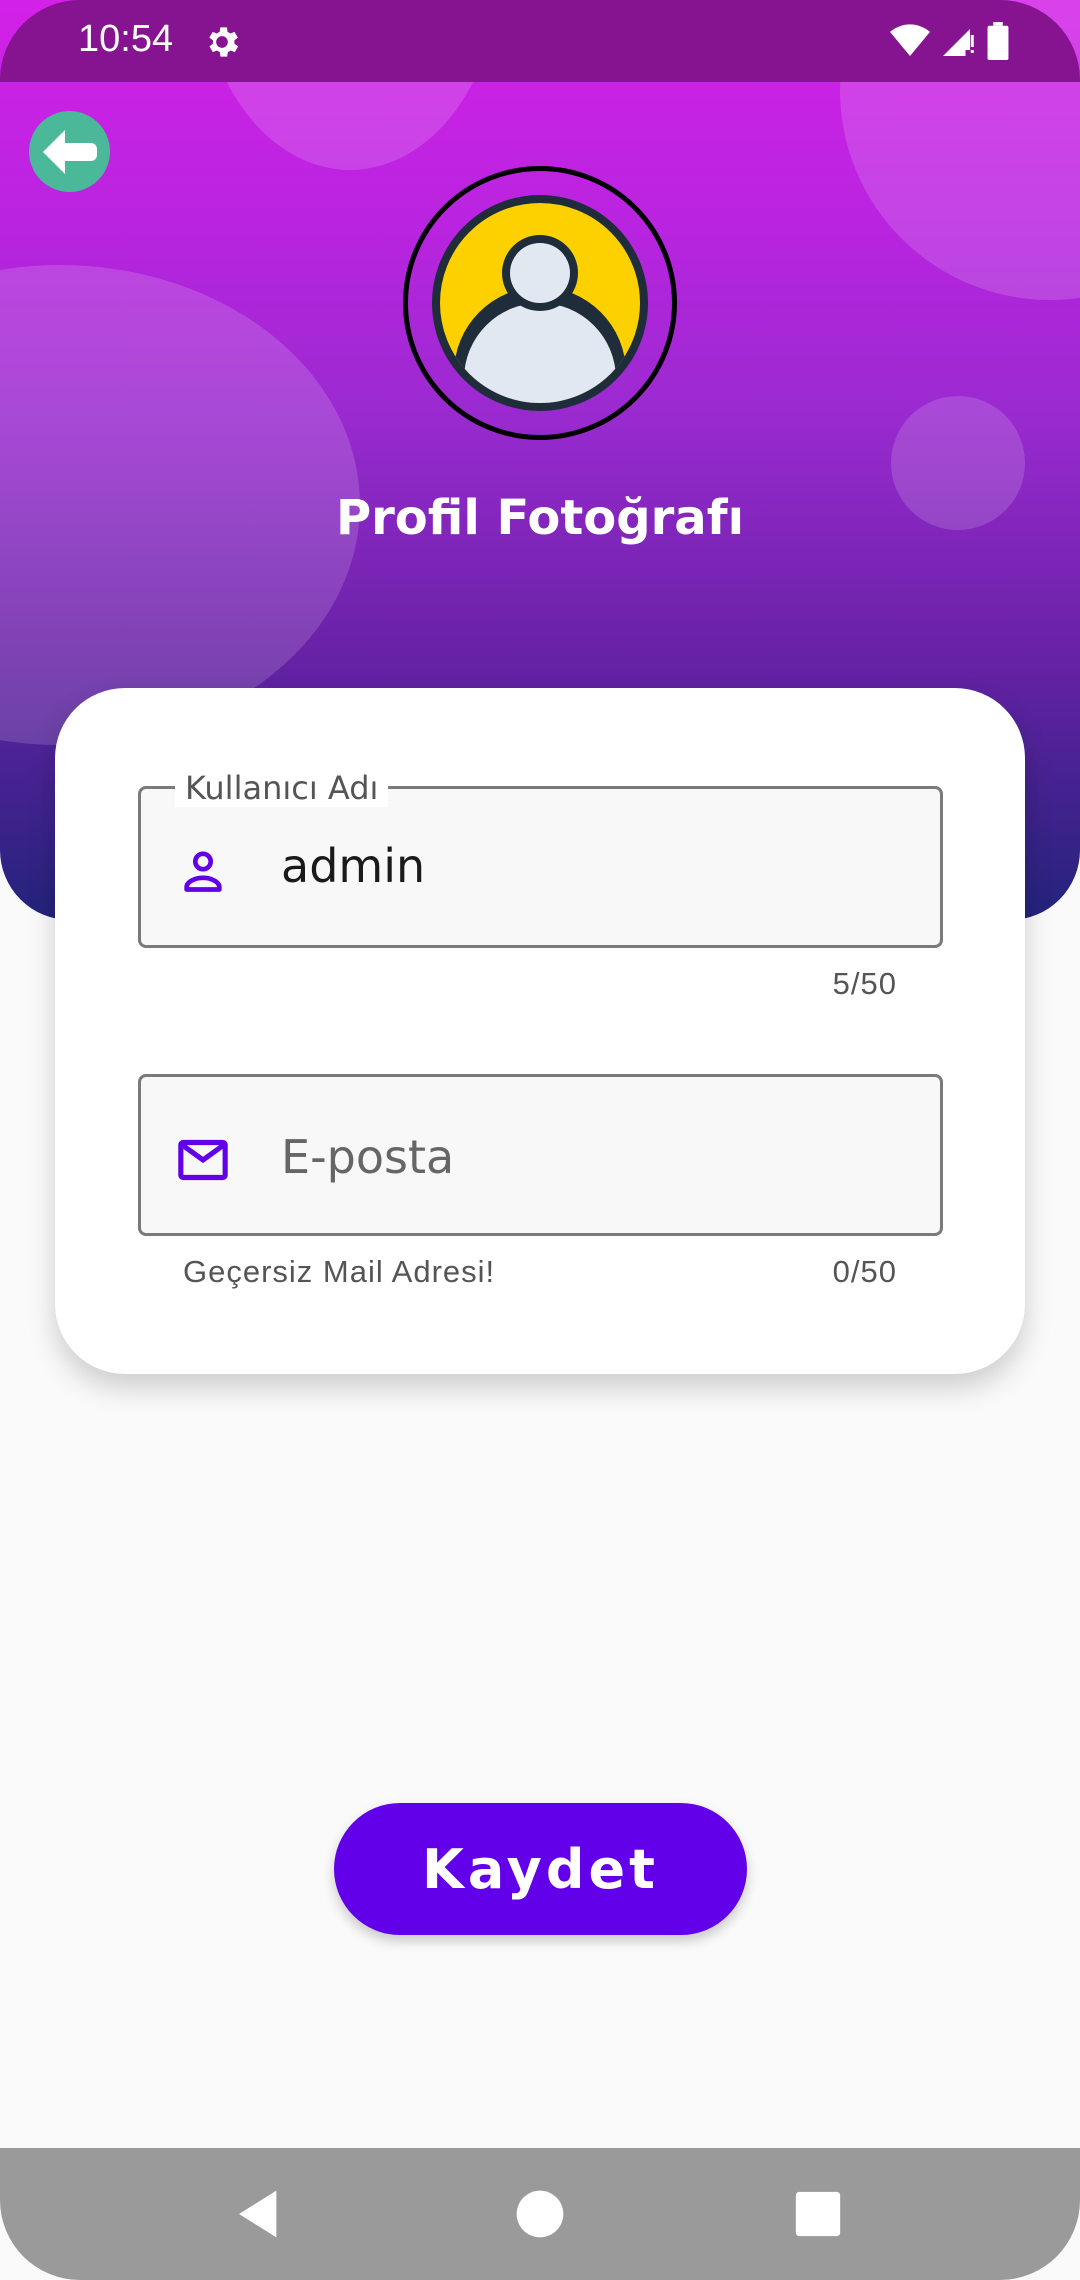 The image size is (1080, 2280). What do you see at coordinates (998, 41) in the screenshot?
I see `battery-icon` at bounding box center [998, 41].